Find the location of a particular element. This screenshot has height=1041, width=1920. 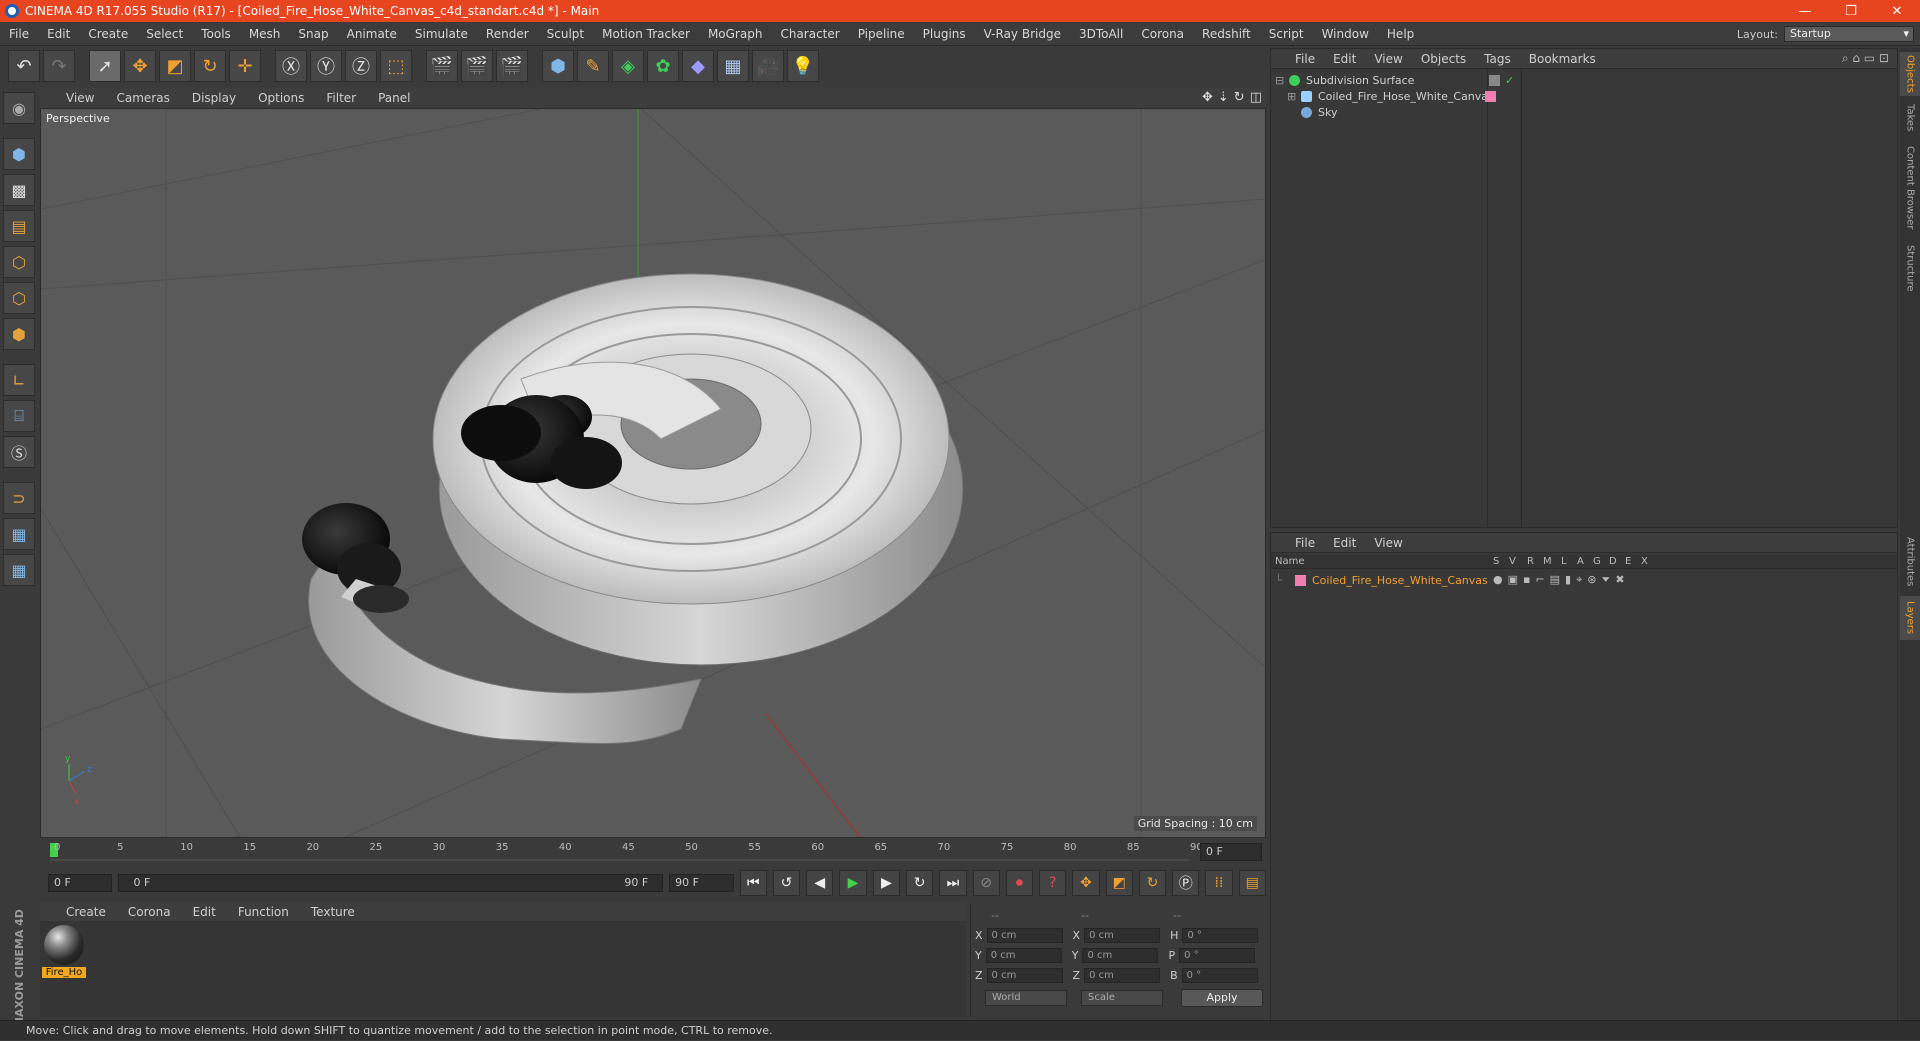

axis-mode-button: ∟ is located at coordinates (19, 380).